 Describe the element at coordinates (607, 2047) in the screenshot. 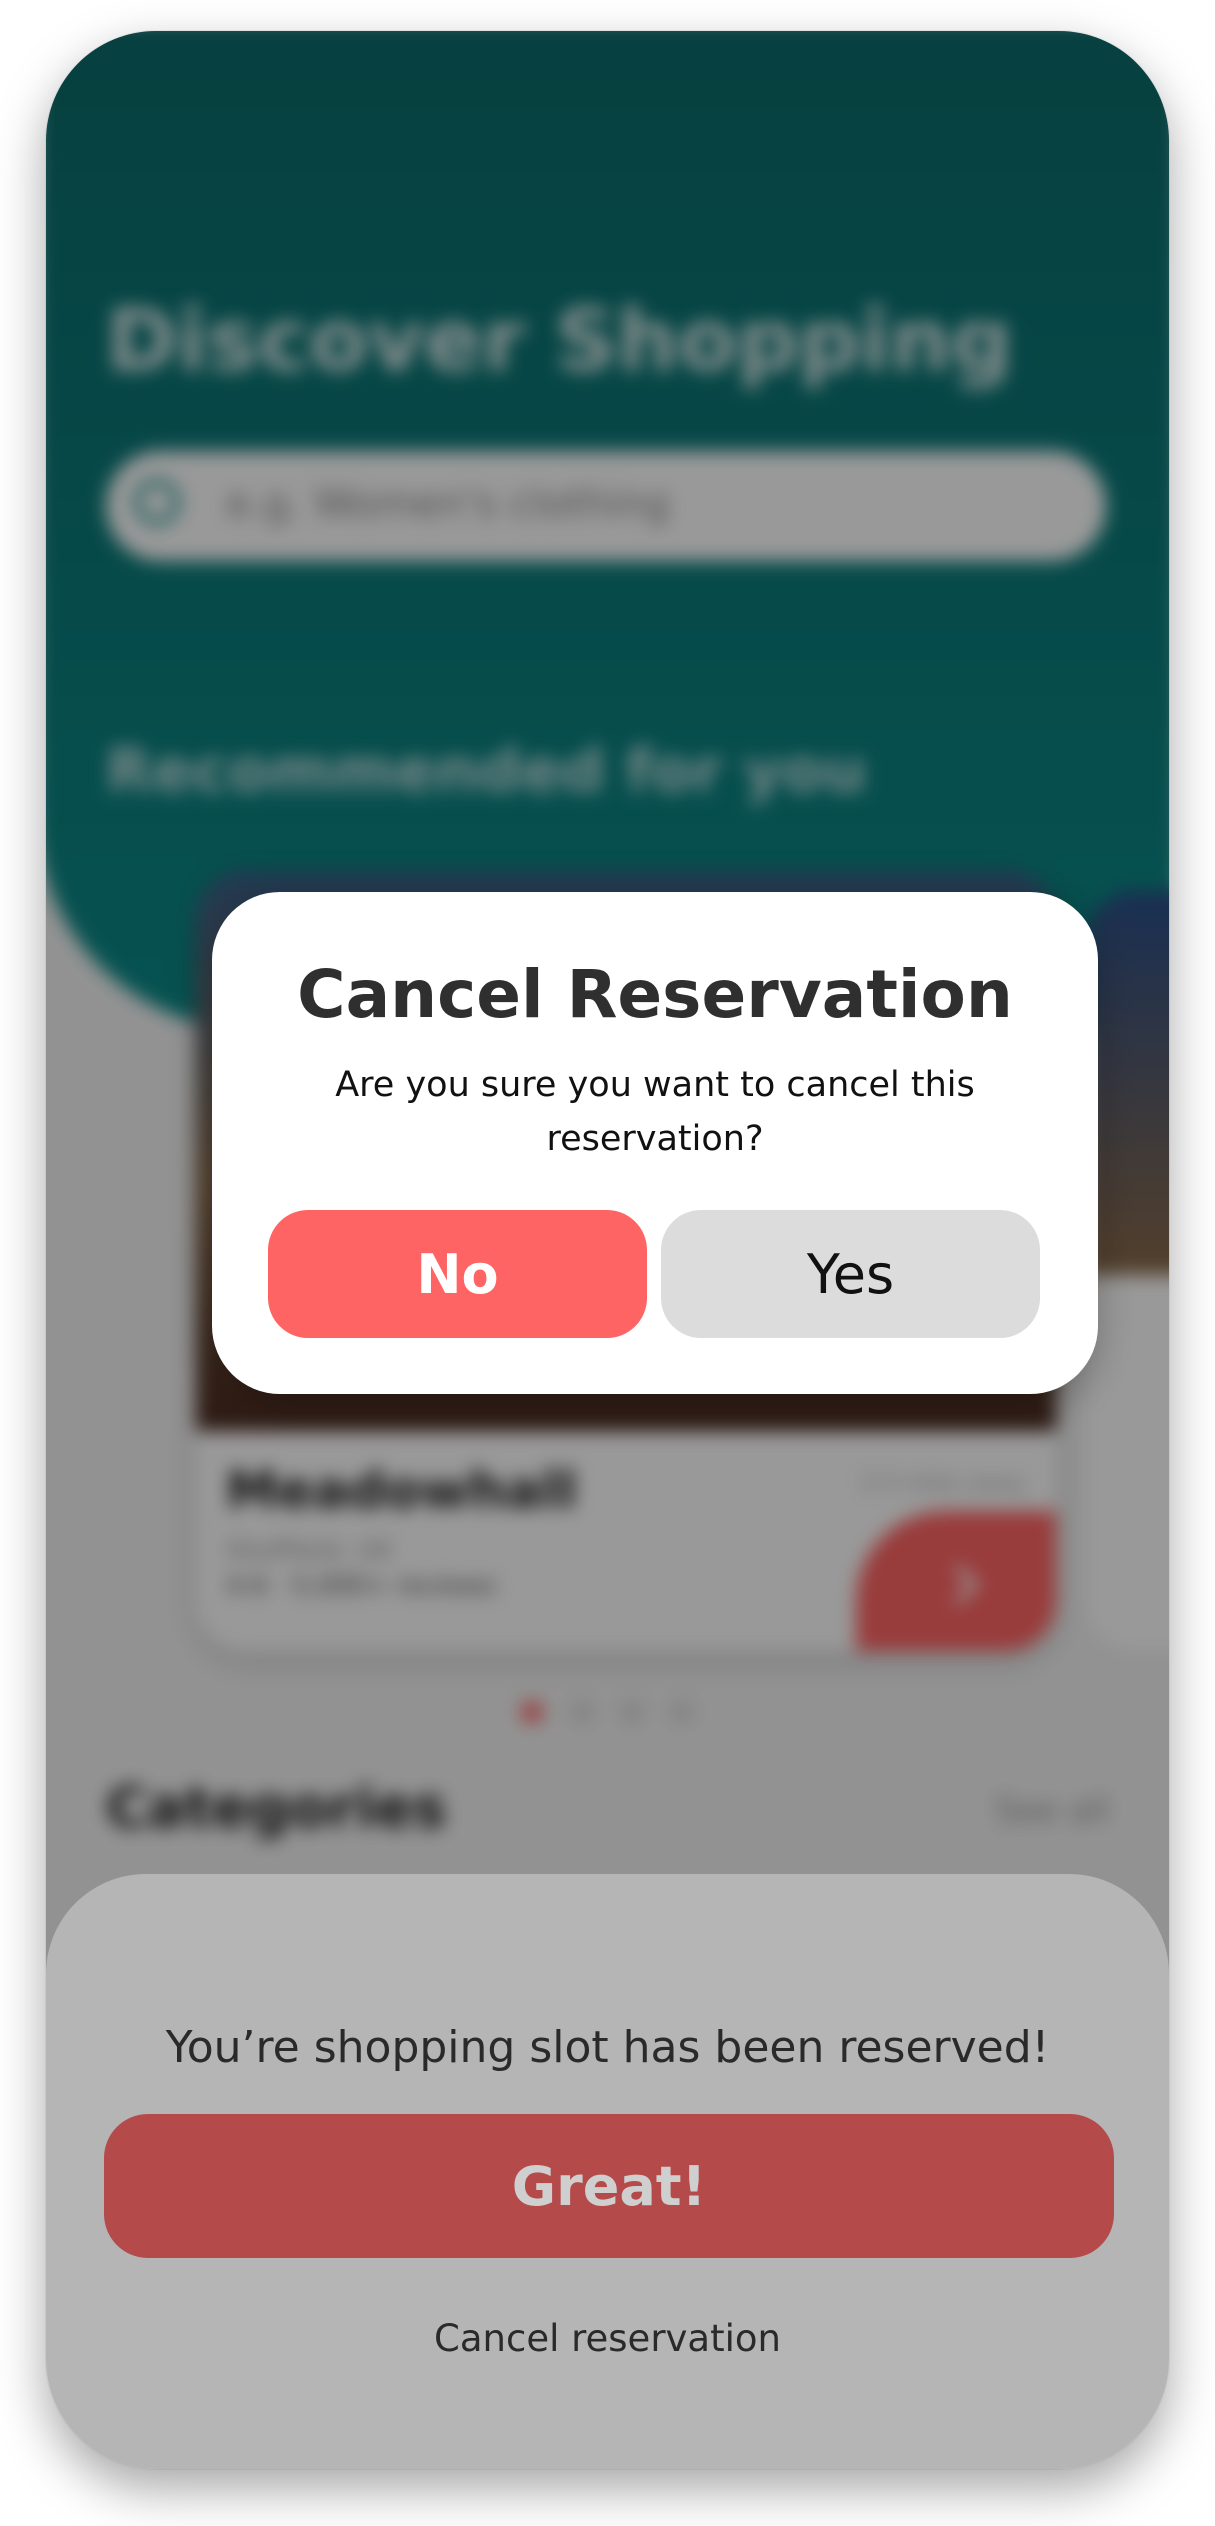

I see `reservation-message: You’re shopping slot has been reserved!` at that location.